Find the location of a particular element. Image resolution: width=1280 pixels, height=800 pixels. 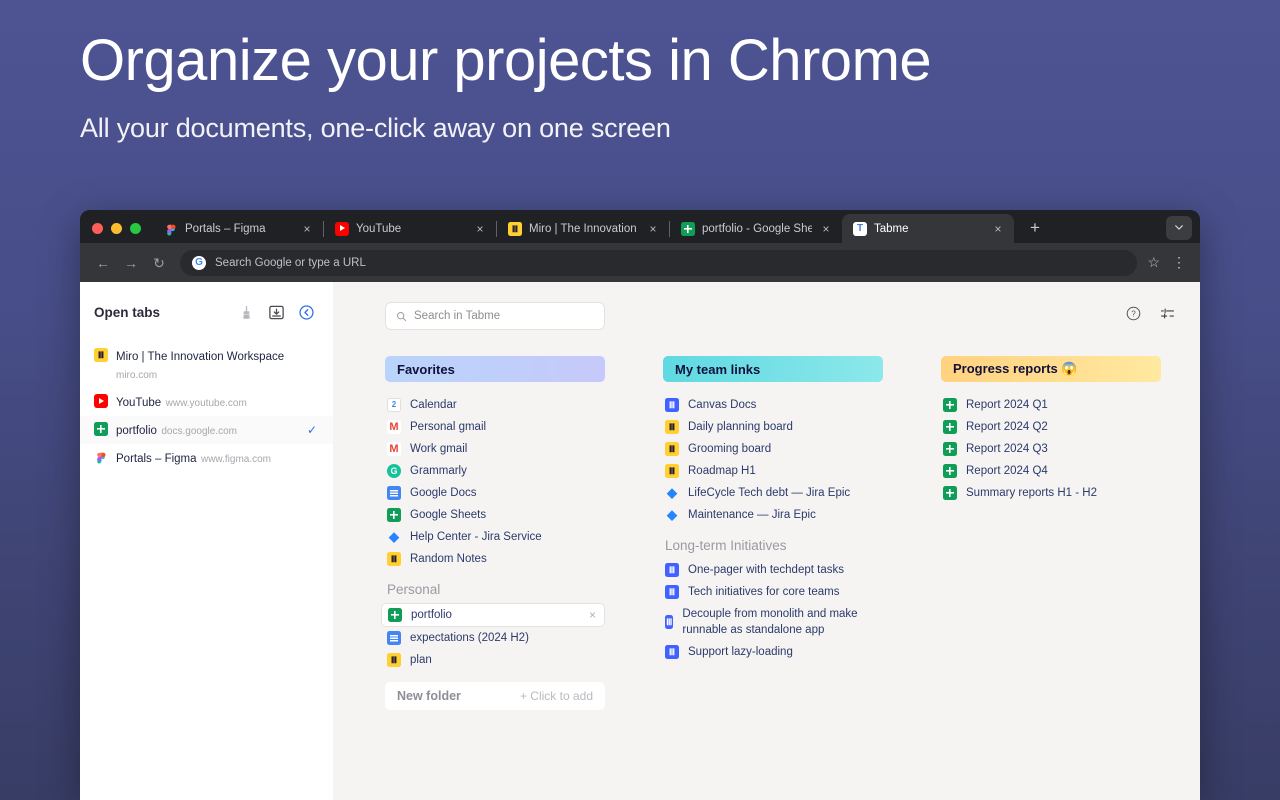

item-label: Random Notes is located at coordinates (448, 559).